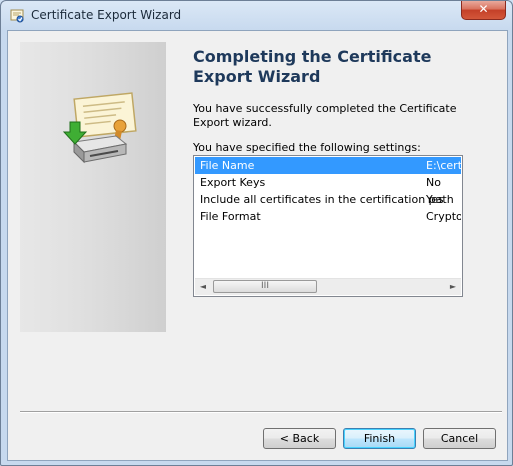 This screenshot has height=466, width=513. I want to click on setting-value: E:\certif, so click(443, 165).